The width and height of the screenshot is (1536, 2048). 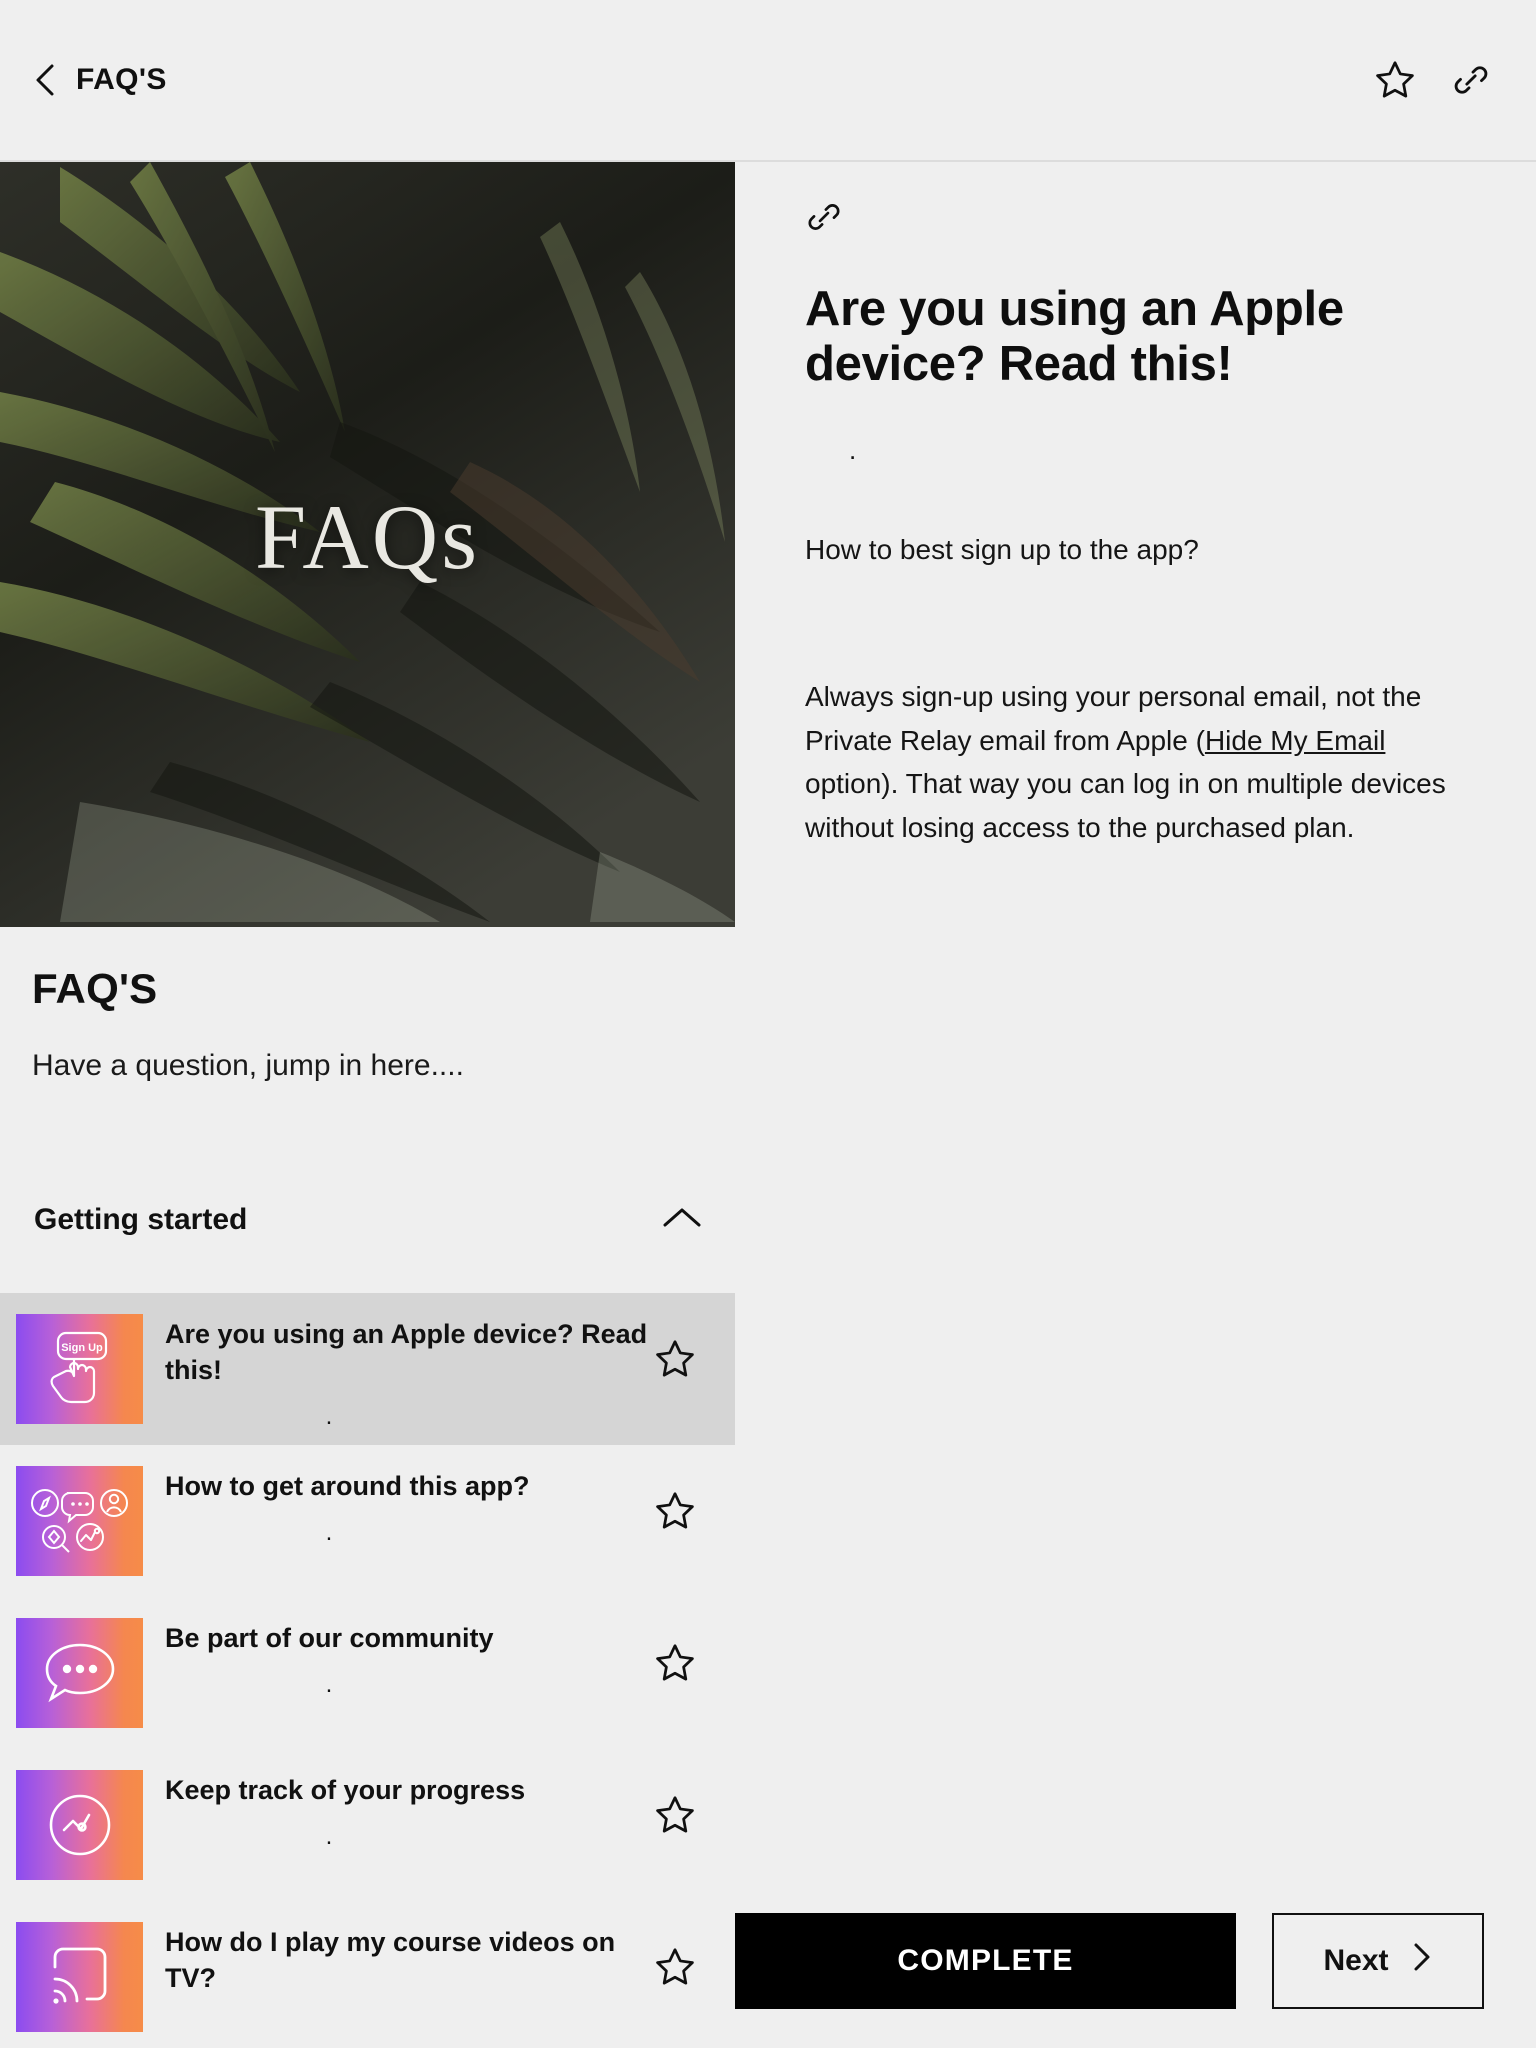 I want to click on hide-my-email-link: Hide My Email, so click(x=1295, y=740).